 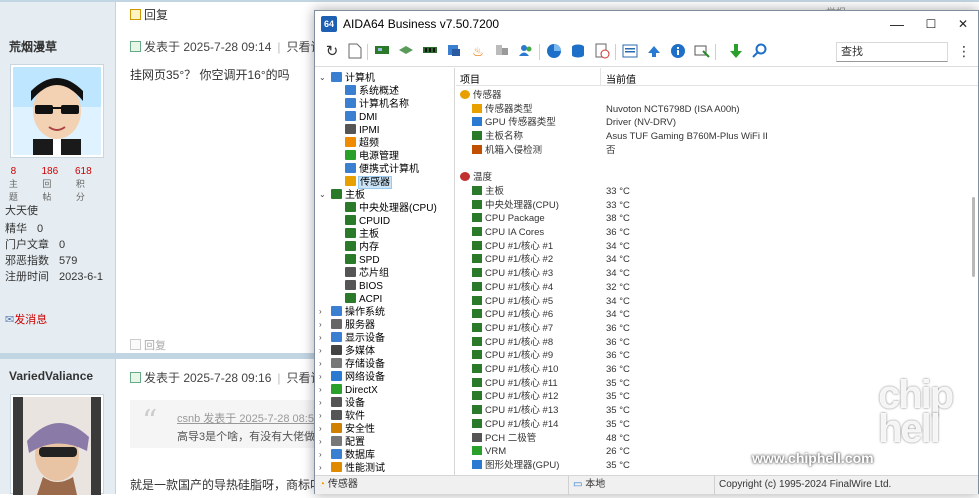 I want to click on list-row: CPU #1/核心 #8 36 °C, so click(x=712, y=342).